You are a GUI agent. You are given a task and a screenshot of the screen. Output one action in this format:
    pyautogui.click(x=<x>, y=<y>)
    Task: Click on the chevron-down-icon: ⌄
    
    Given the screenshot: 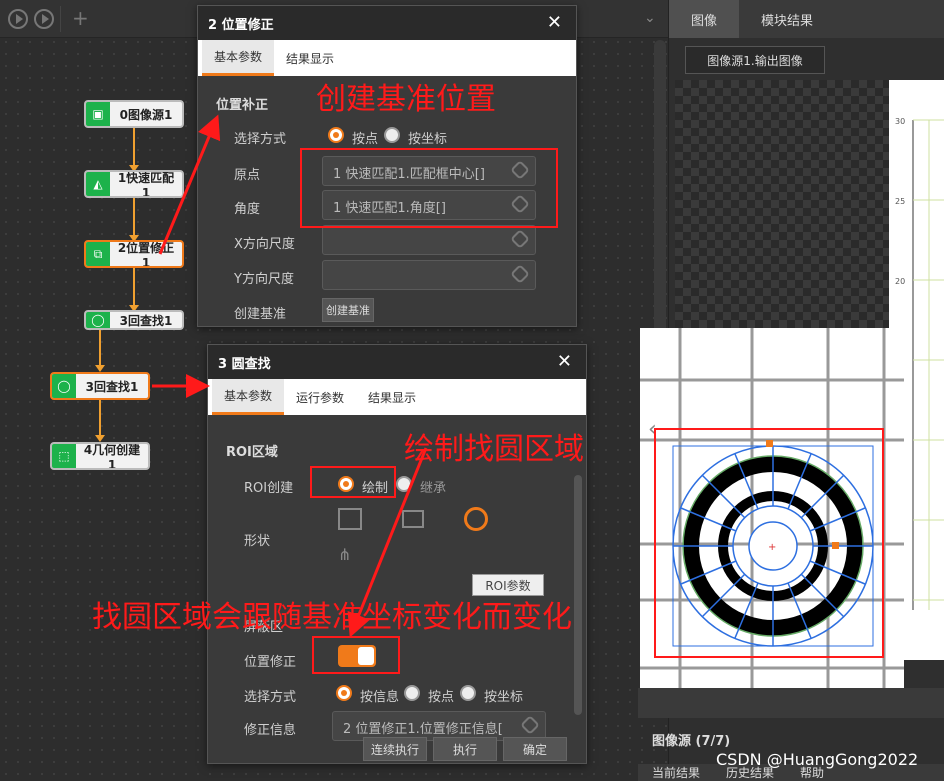 What is the action you would take?
    pyautogui.click(x=650, y=18)
    